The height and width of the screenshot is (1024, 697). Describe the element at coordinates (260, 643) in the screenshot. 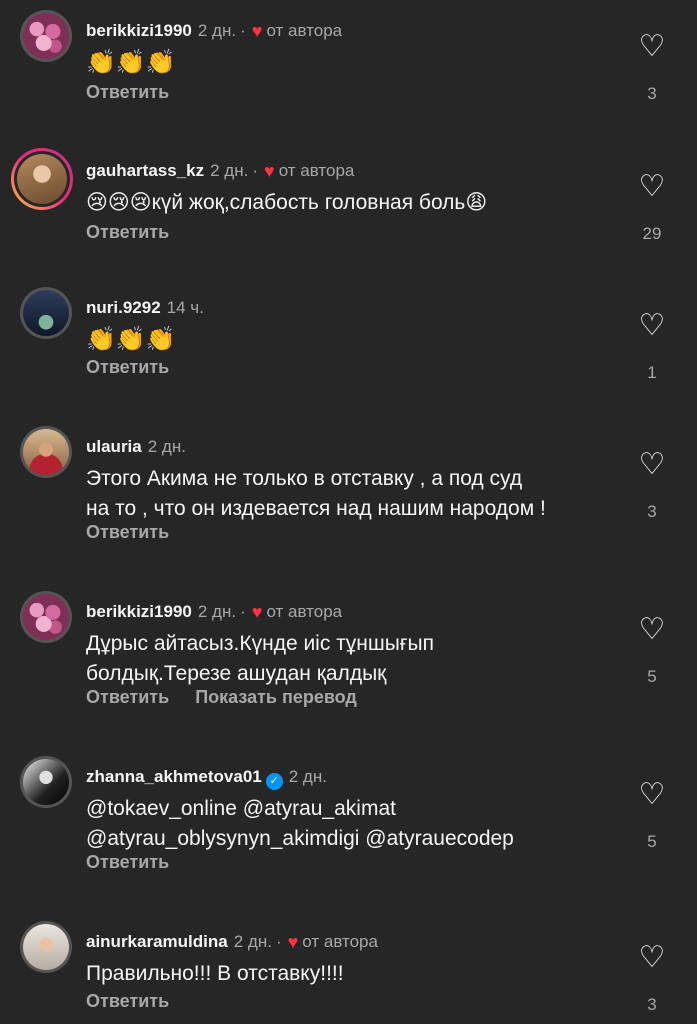

I see `comment-text-line: Дұрыс айтасыз.Күнде иіс тұншығып` at that location.